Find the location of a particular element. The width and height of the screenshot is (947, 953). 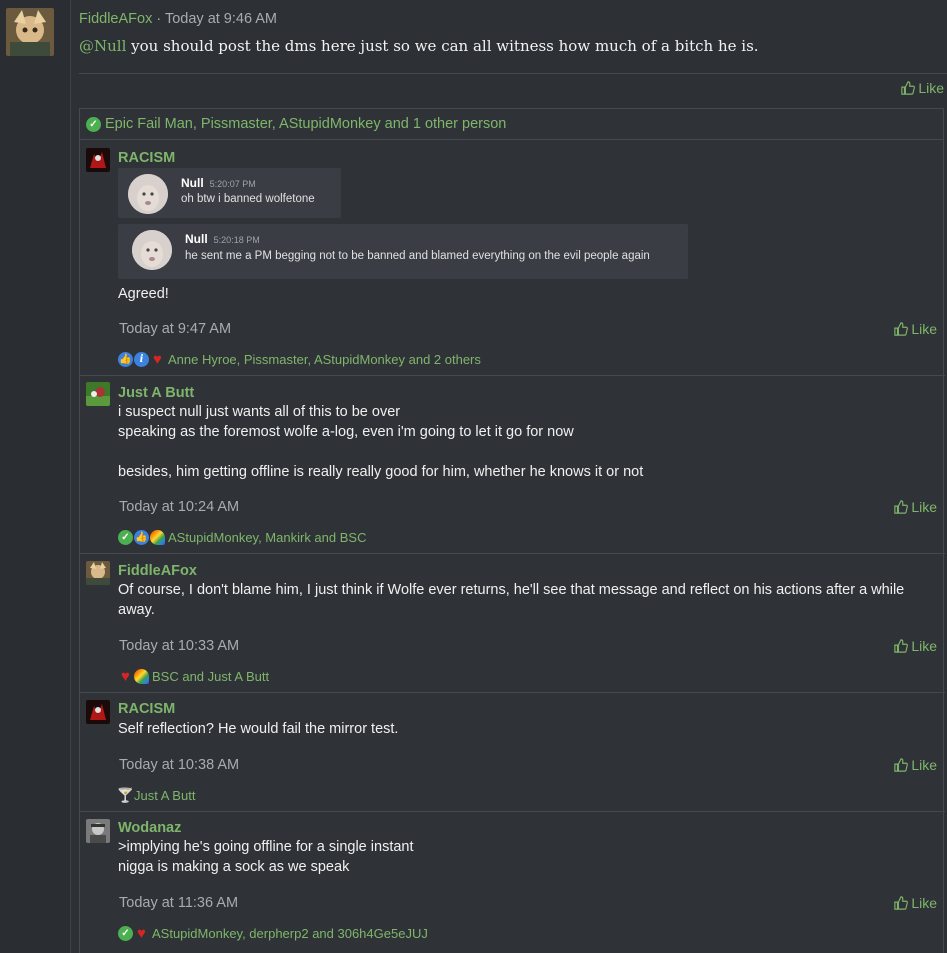

embed-time: 5:20:18 PM is located at coordinates (236, 240).